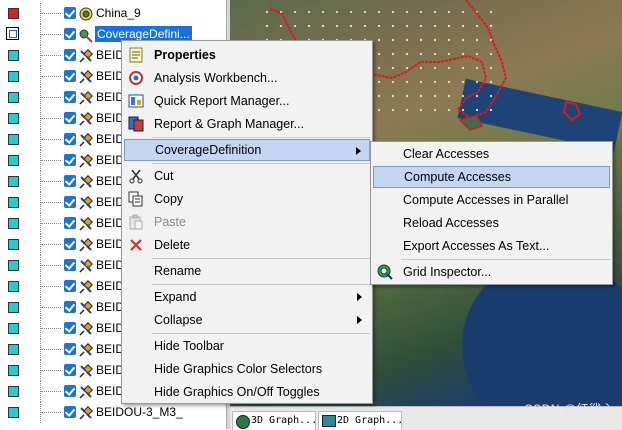 This screenshot has width=622, height=430. What do you see at coordinates (247, 369) in the screenshot?
I see `menu-item-hide-graphics-color-selectors: Hide Graphics Color Selectors` at bounding box center [247, 369].